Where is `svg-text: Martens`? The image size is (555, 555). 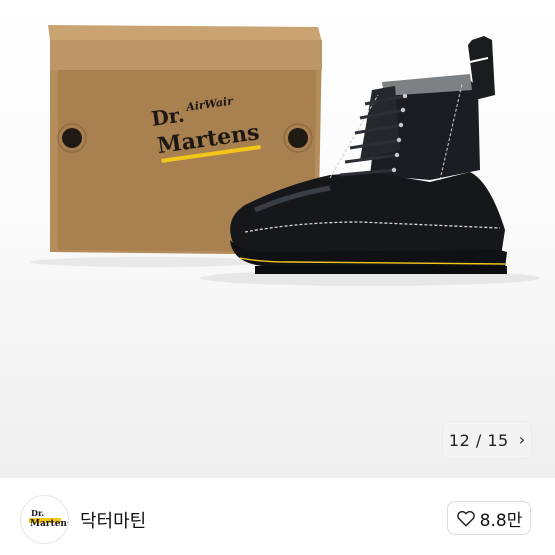
svg-text: Martens is located at coordinates (49, 524).